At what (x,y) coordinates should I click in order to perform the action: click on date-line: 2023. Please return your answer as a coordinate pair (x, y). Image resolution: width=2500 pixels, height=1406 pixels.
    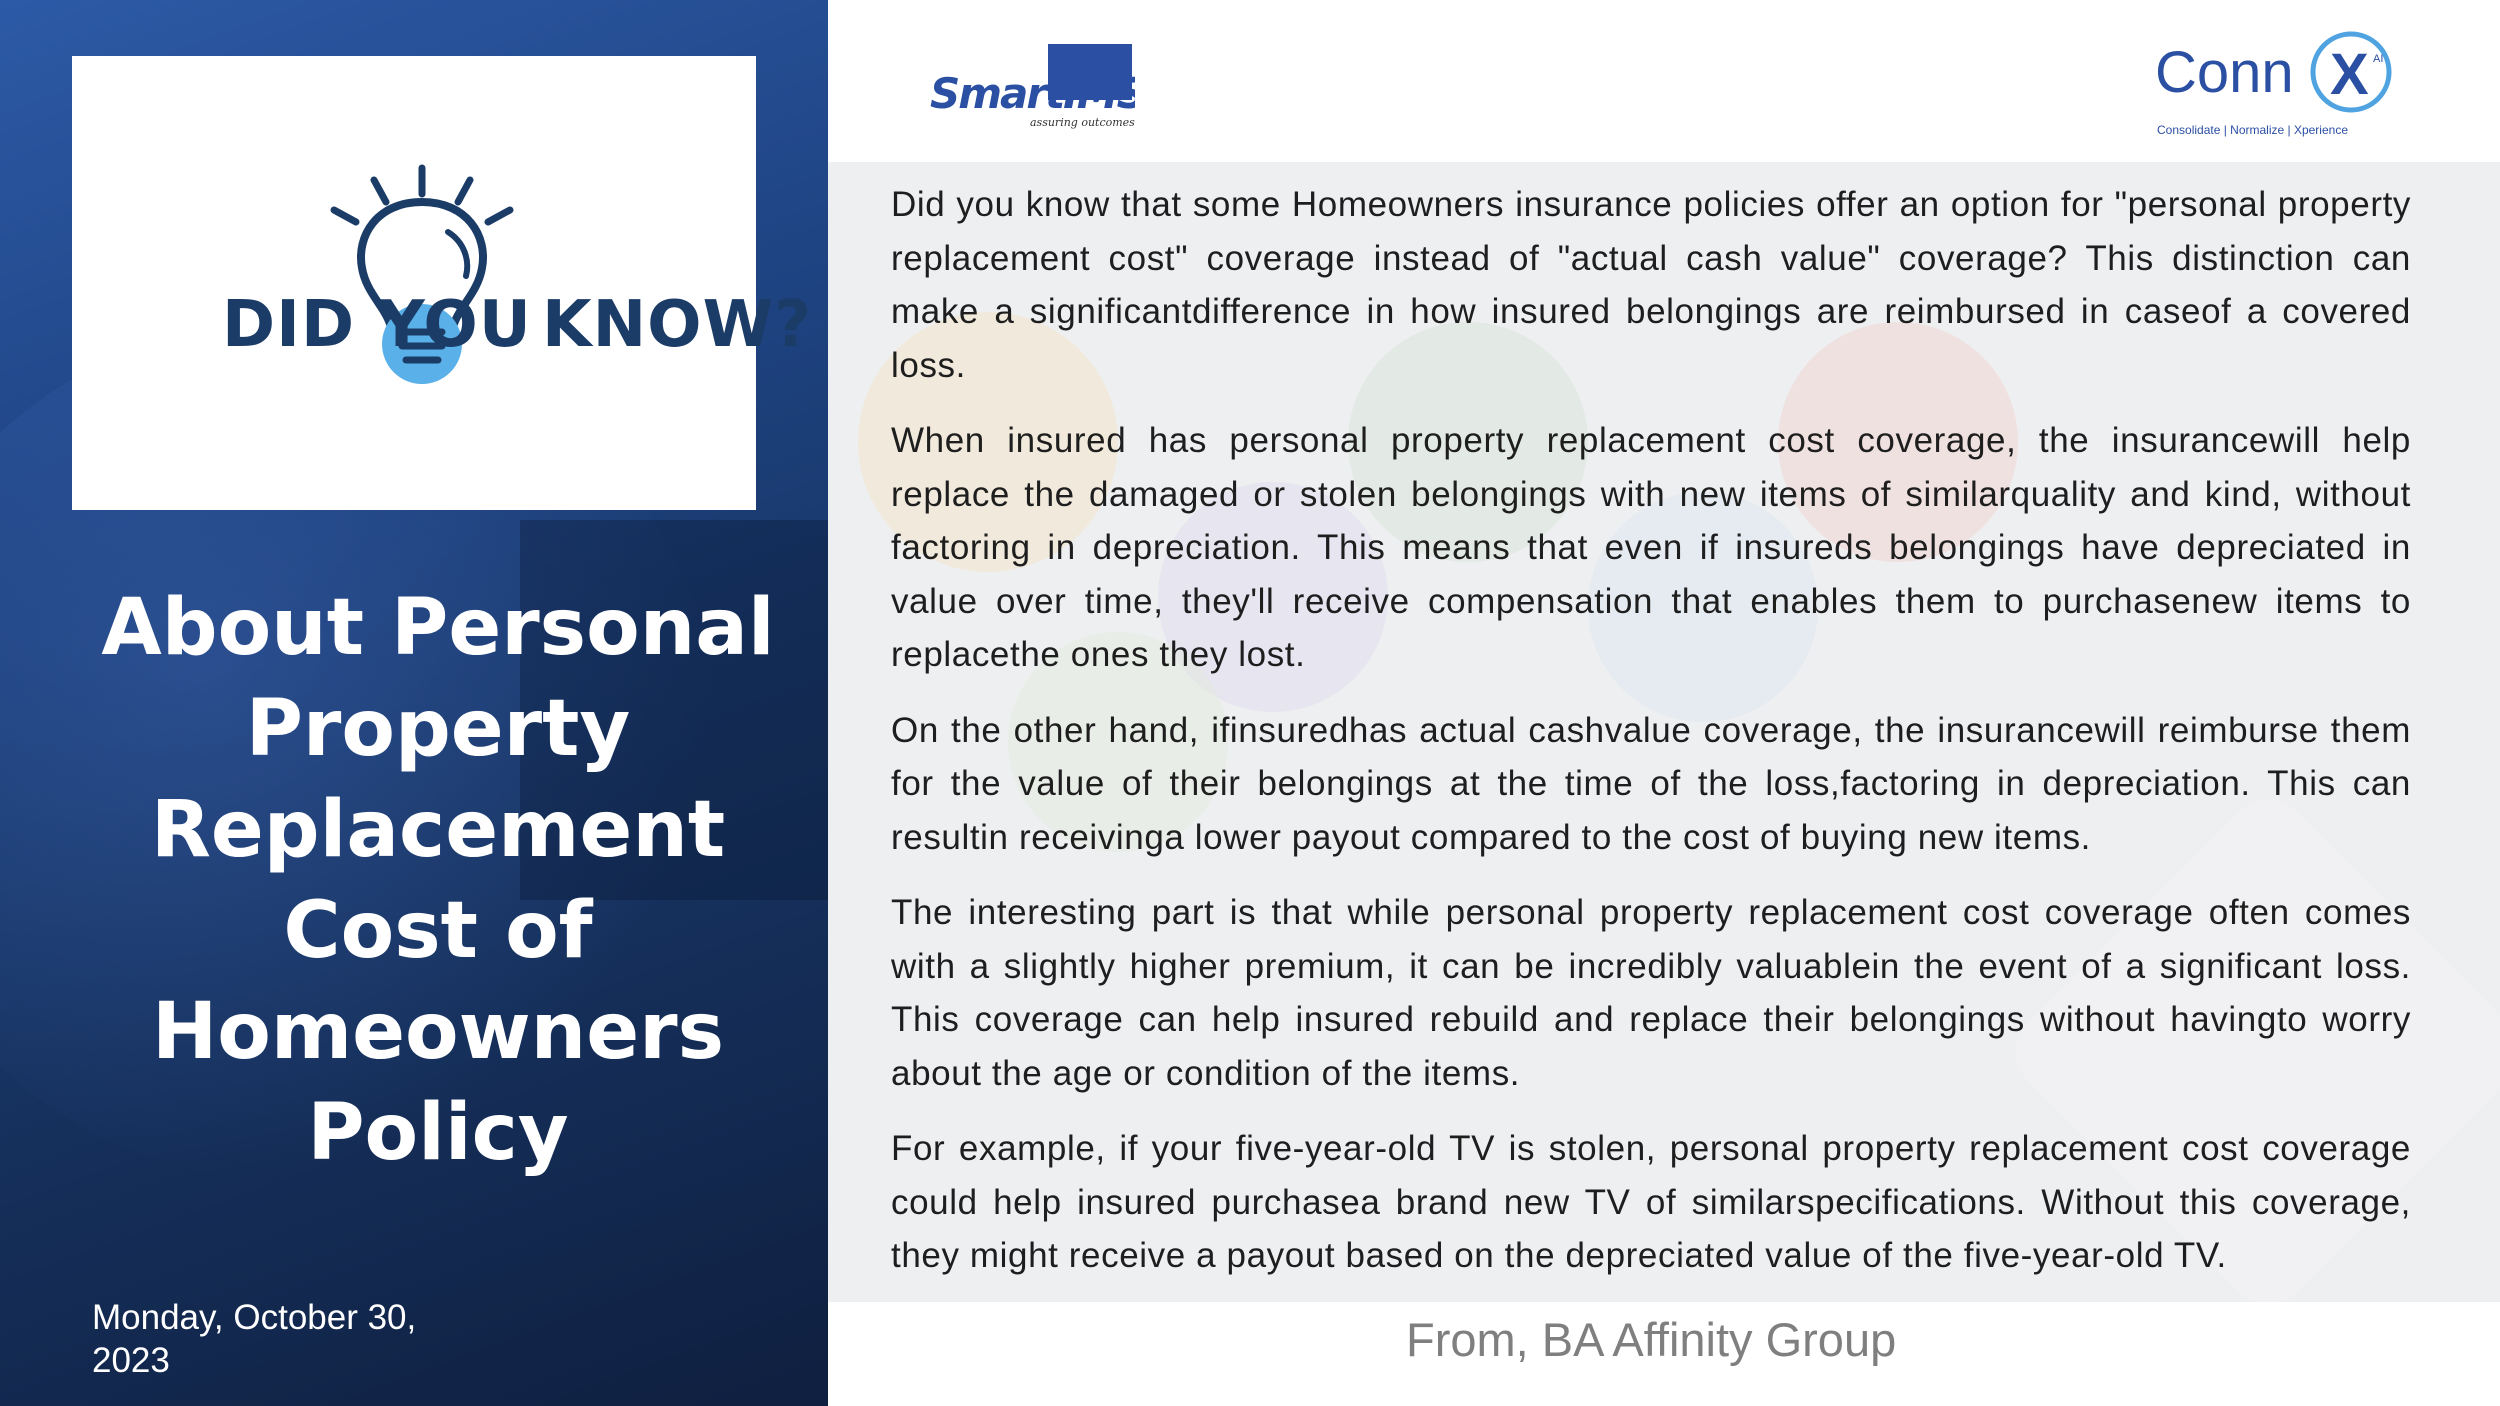
    Looking at the image, I should click on (131, 1360).